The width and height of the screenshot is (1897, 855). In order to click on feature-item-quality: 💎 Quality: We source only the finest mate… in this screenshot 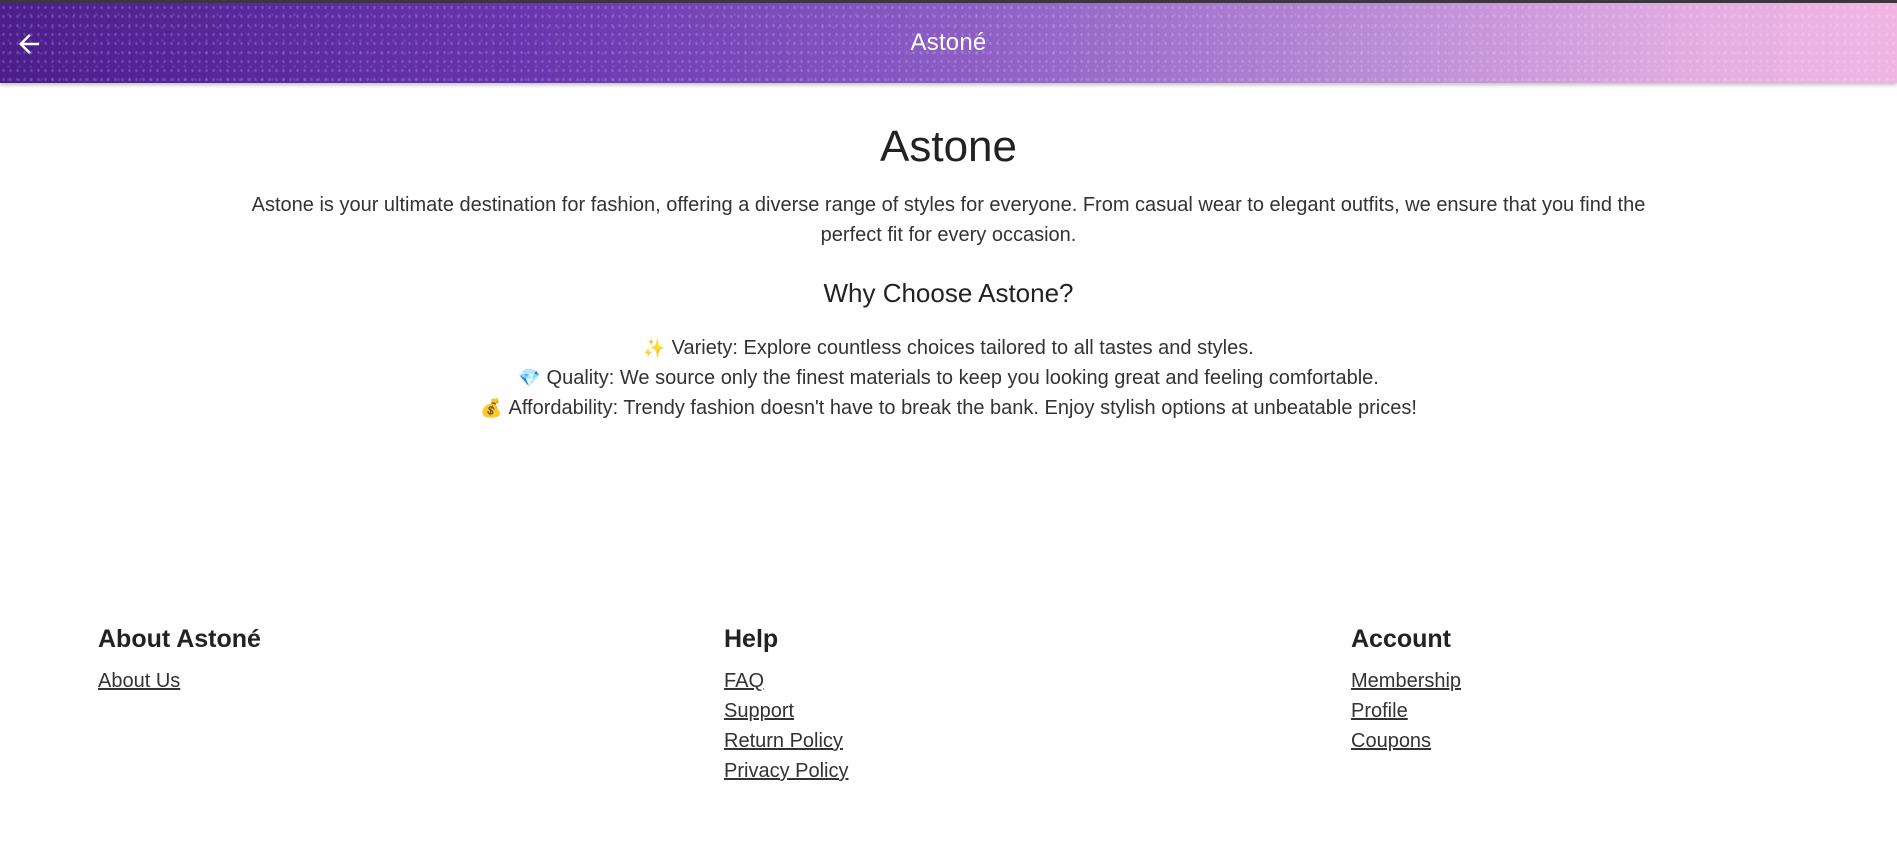, I will do `click(948, 378)`.